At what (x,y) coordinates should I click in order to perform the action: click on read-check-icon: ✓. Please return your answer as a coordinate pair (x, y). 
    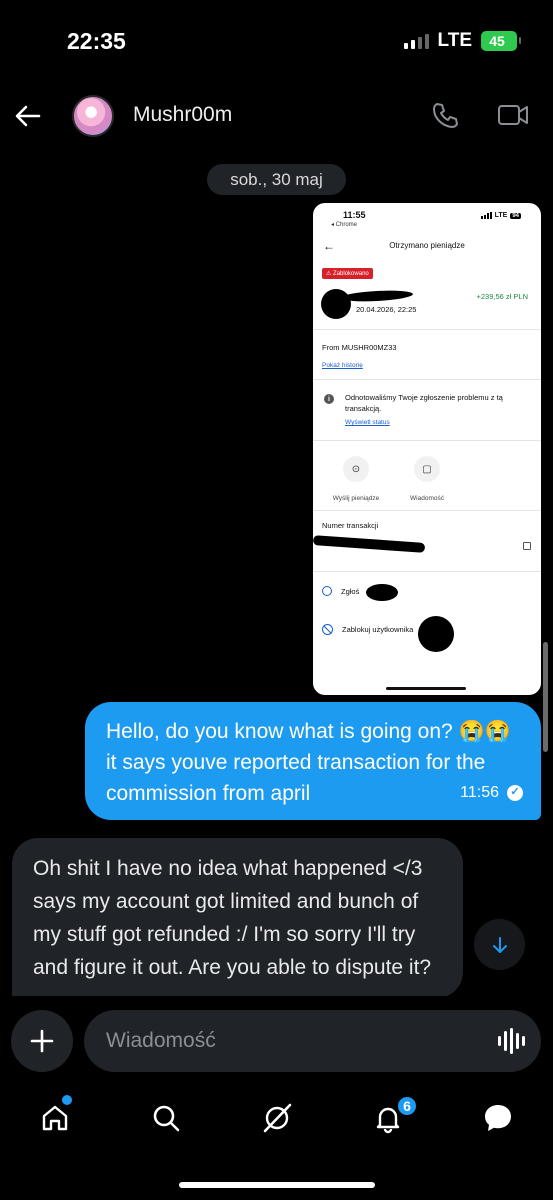
    Looking at the image, I should click on (515, 792).